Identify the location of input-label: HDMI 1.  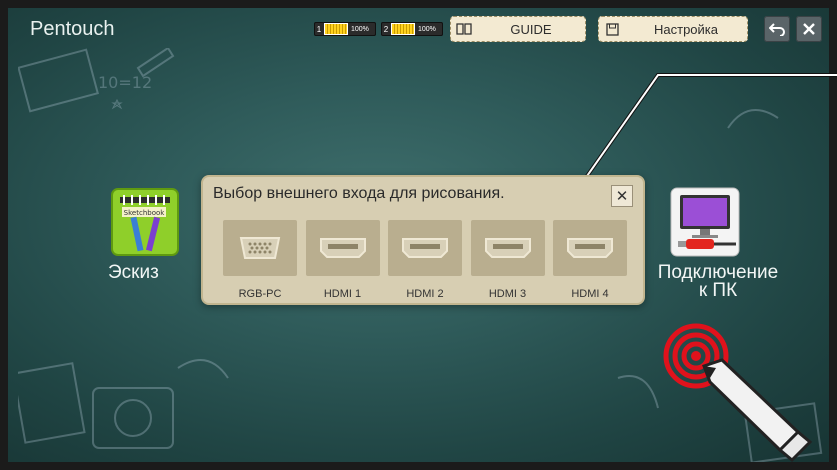
(342, 294).